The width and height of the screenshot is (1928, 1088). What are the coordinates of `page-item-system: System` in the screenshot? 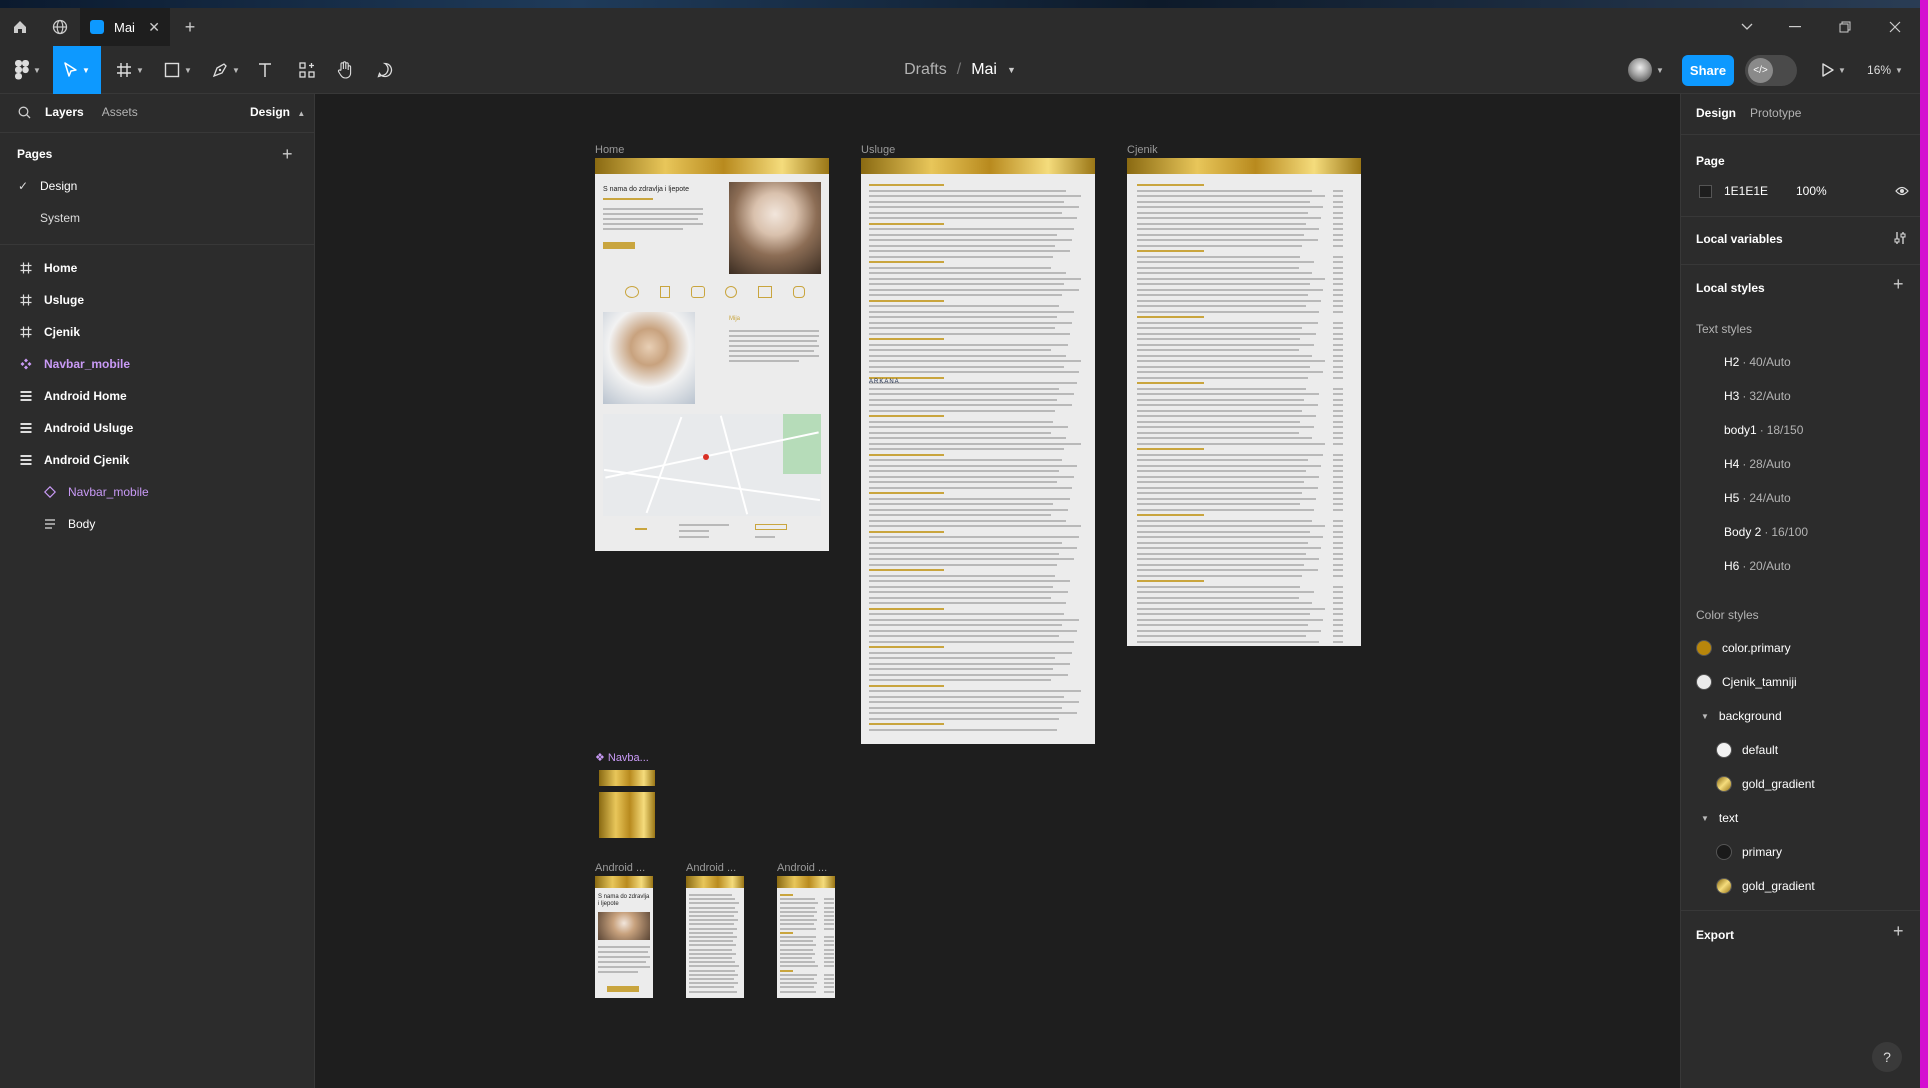 It's located at (157, 218).